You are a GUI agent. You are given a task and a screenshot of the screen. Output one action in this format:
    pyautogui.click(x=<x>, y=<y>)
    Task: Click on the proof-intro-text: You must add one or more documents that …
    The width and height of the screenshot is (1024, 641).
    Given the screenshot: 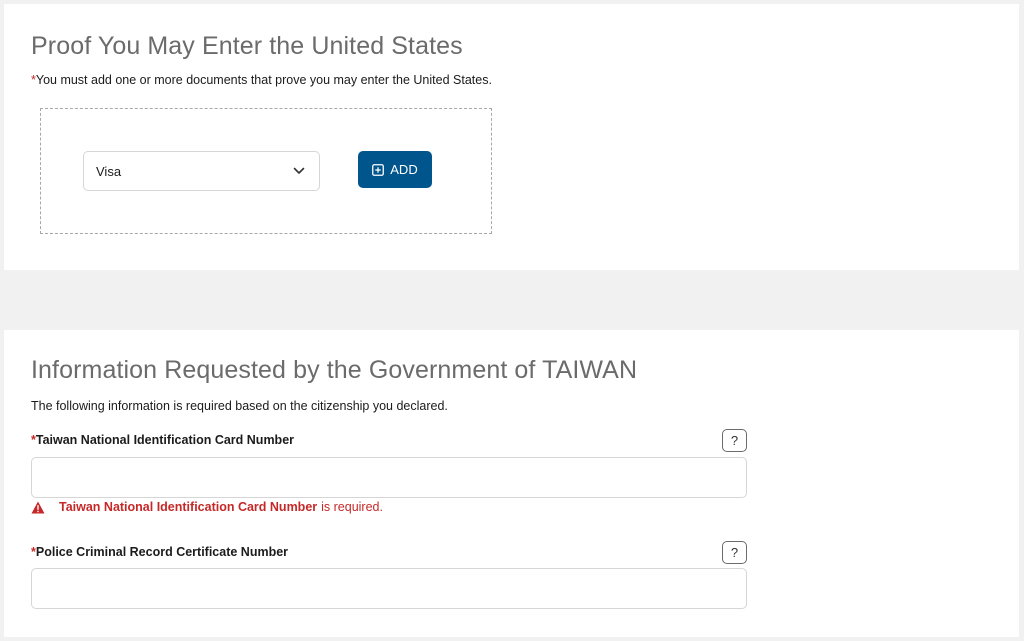 What is the action you would take?
    pyautogui.click(x=263, y=80)
    